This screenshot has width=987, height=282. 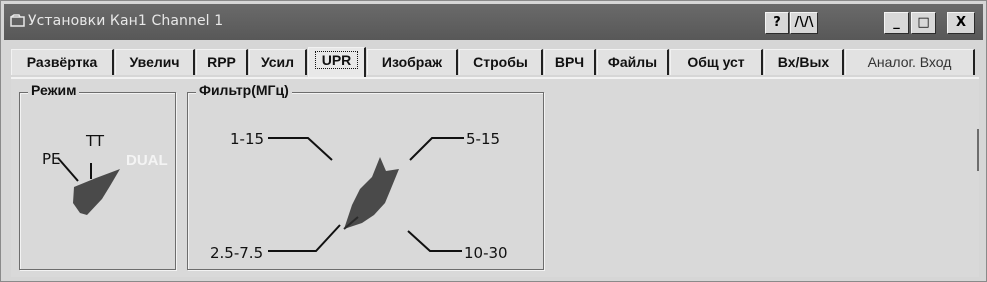 What do you see at coordinates (95, 141) in the screenshot?
I see `mode-option-tt: TT` at bounding box center [95, 141].